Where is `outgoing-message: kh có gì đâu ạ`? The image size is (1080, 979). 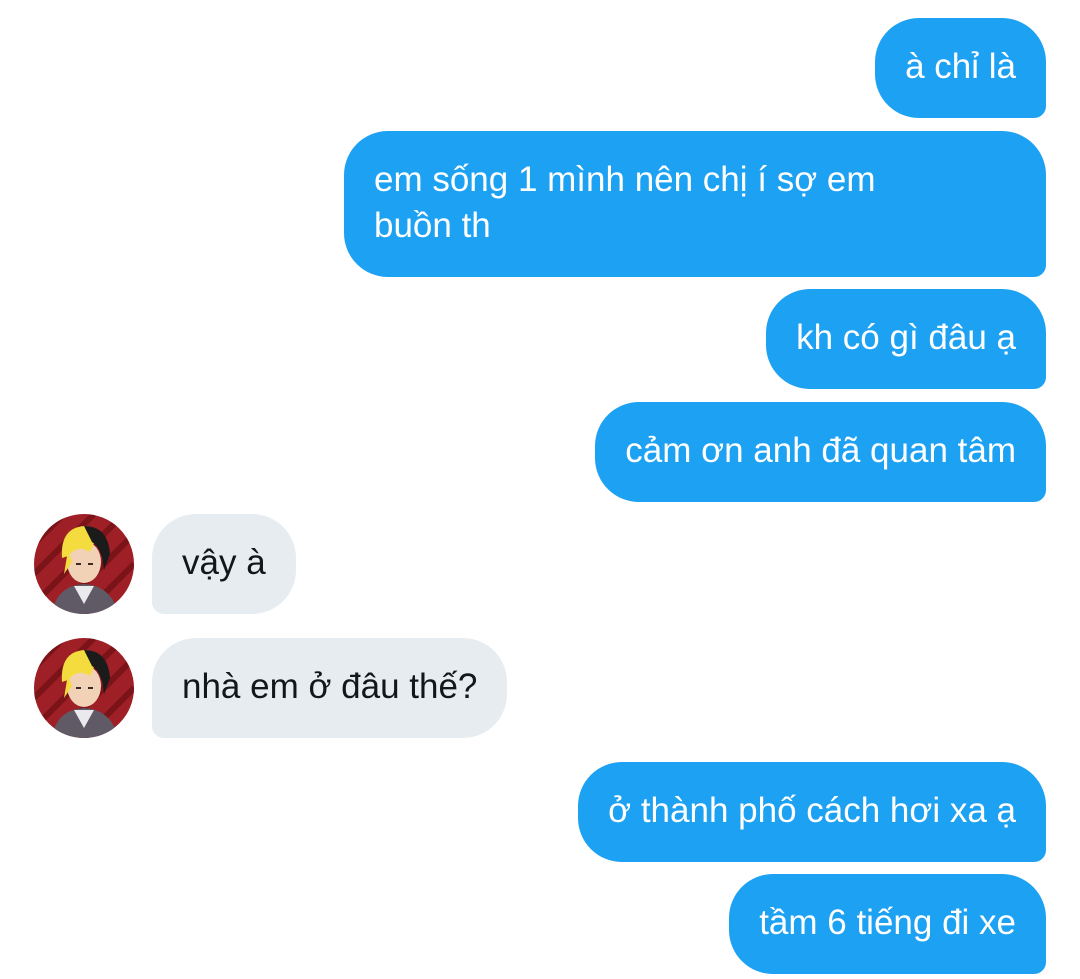 outgoing-message: kh có gì đâu ạ is located at coordinates (906, 339).